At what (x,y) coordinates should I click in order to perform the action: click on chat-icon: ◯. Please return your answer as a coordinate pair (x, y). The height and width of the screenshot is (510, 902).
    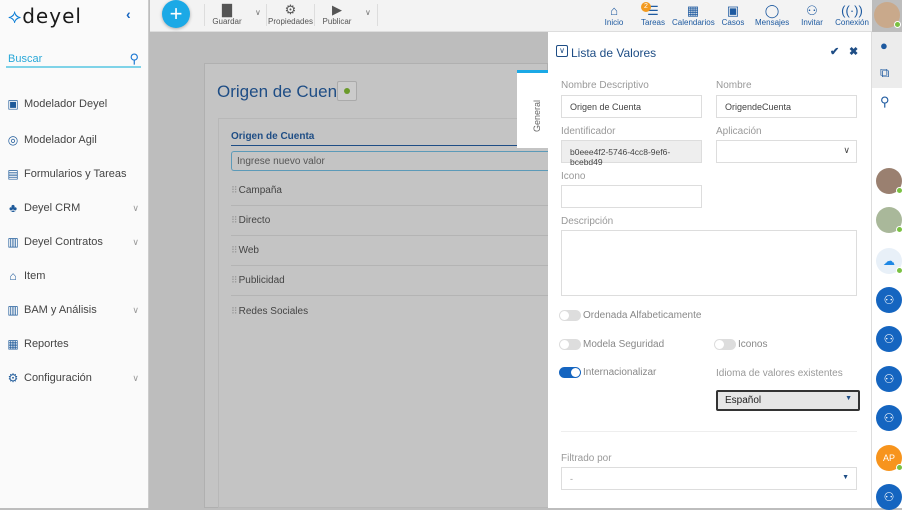
    Looking at the image, I should click on (772, 10).